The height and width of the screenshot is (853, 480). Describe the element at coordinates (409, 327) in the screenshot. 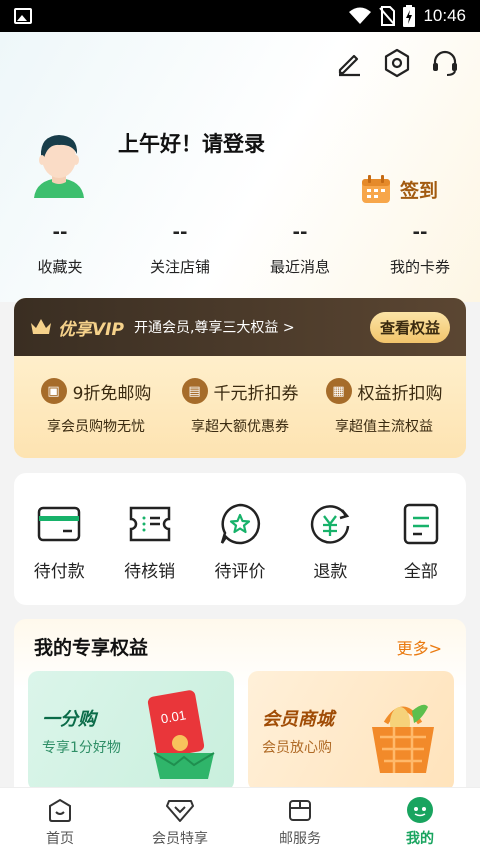

I see `view-benefits-button: 查看权益` at that location.